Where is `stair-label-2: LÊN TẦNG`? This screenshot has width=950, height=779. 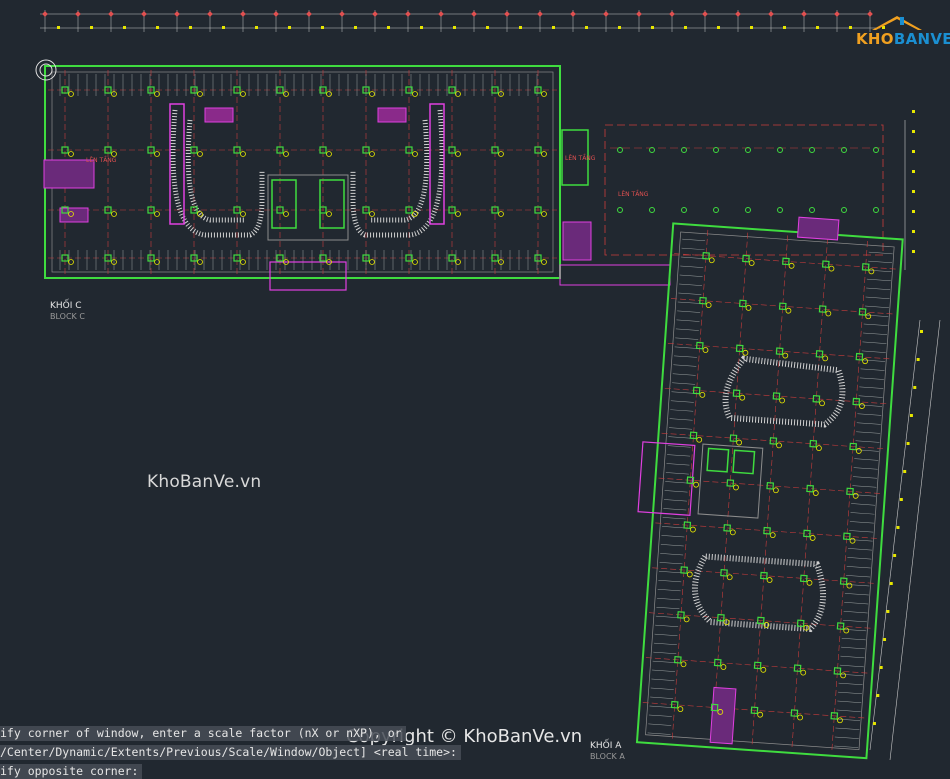 stair-label-2: LÊN TẦNG is located at coordinates (580, 158).